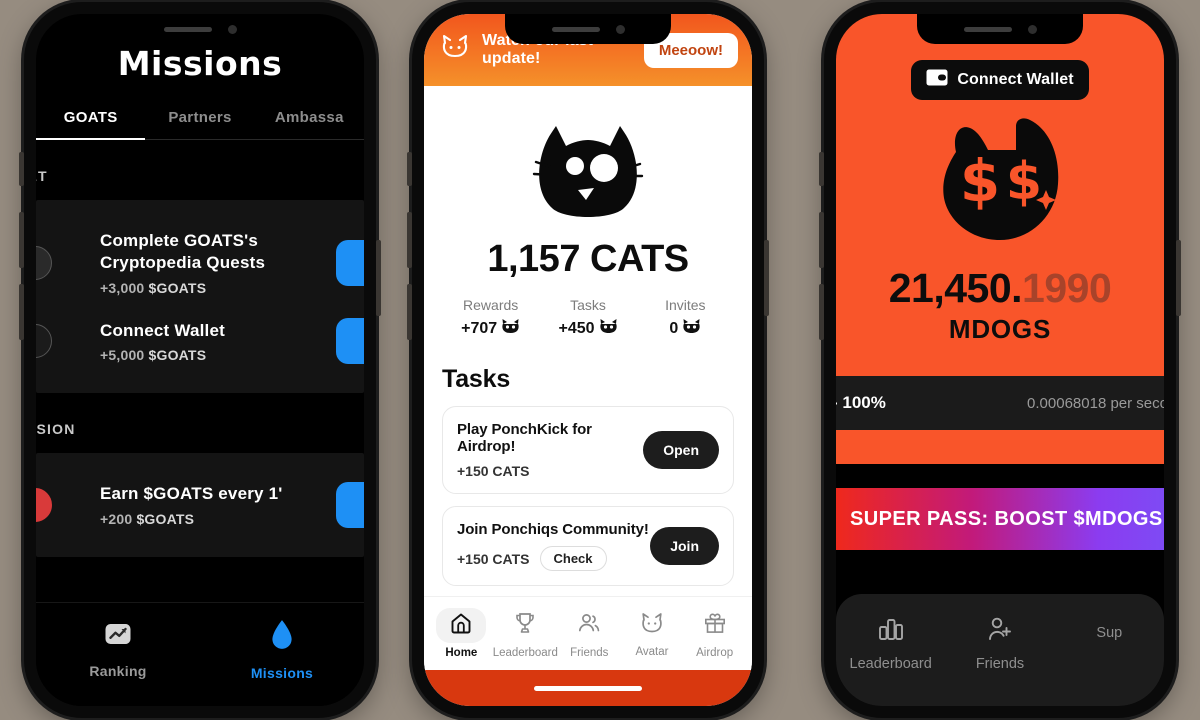  What do you see at coordinates (553, 529) in the screenshot?
I see `task-title: Join Ponchiqs Community!` at bounding box center [553, 529].